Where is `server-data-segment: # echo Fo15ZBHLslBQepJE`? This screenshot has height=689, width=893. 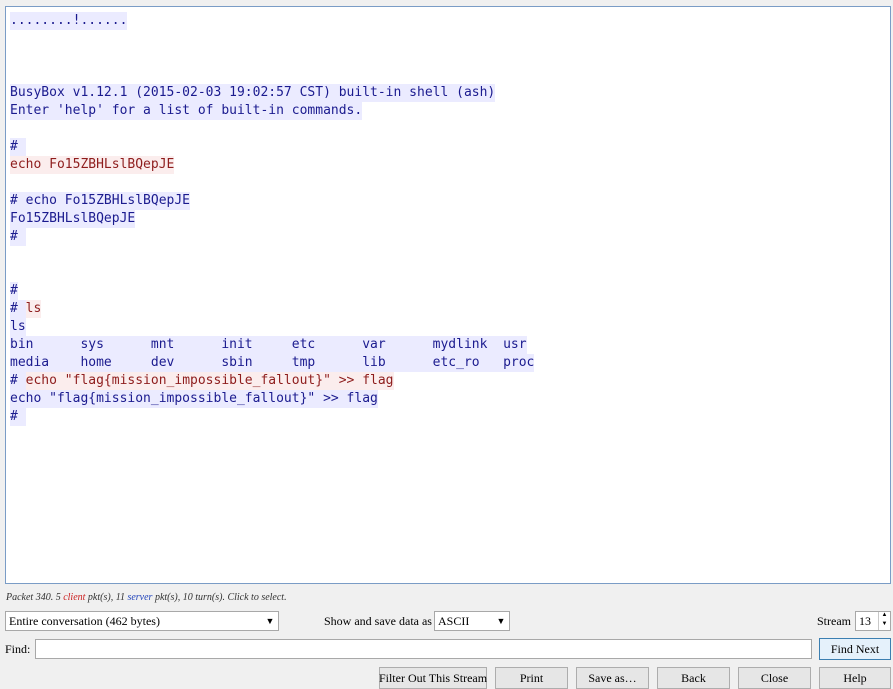 server-data-segment: # echo Fo15ZBHLslBQepJE is located at coordinates (100, 201).